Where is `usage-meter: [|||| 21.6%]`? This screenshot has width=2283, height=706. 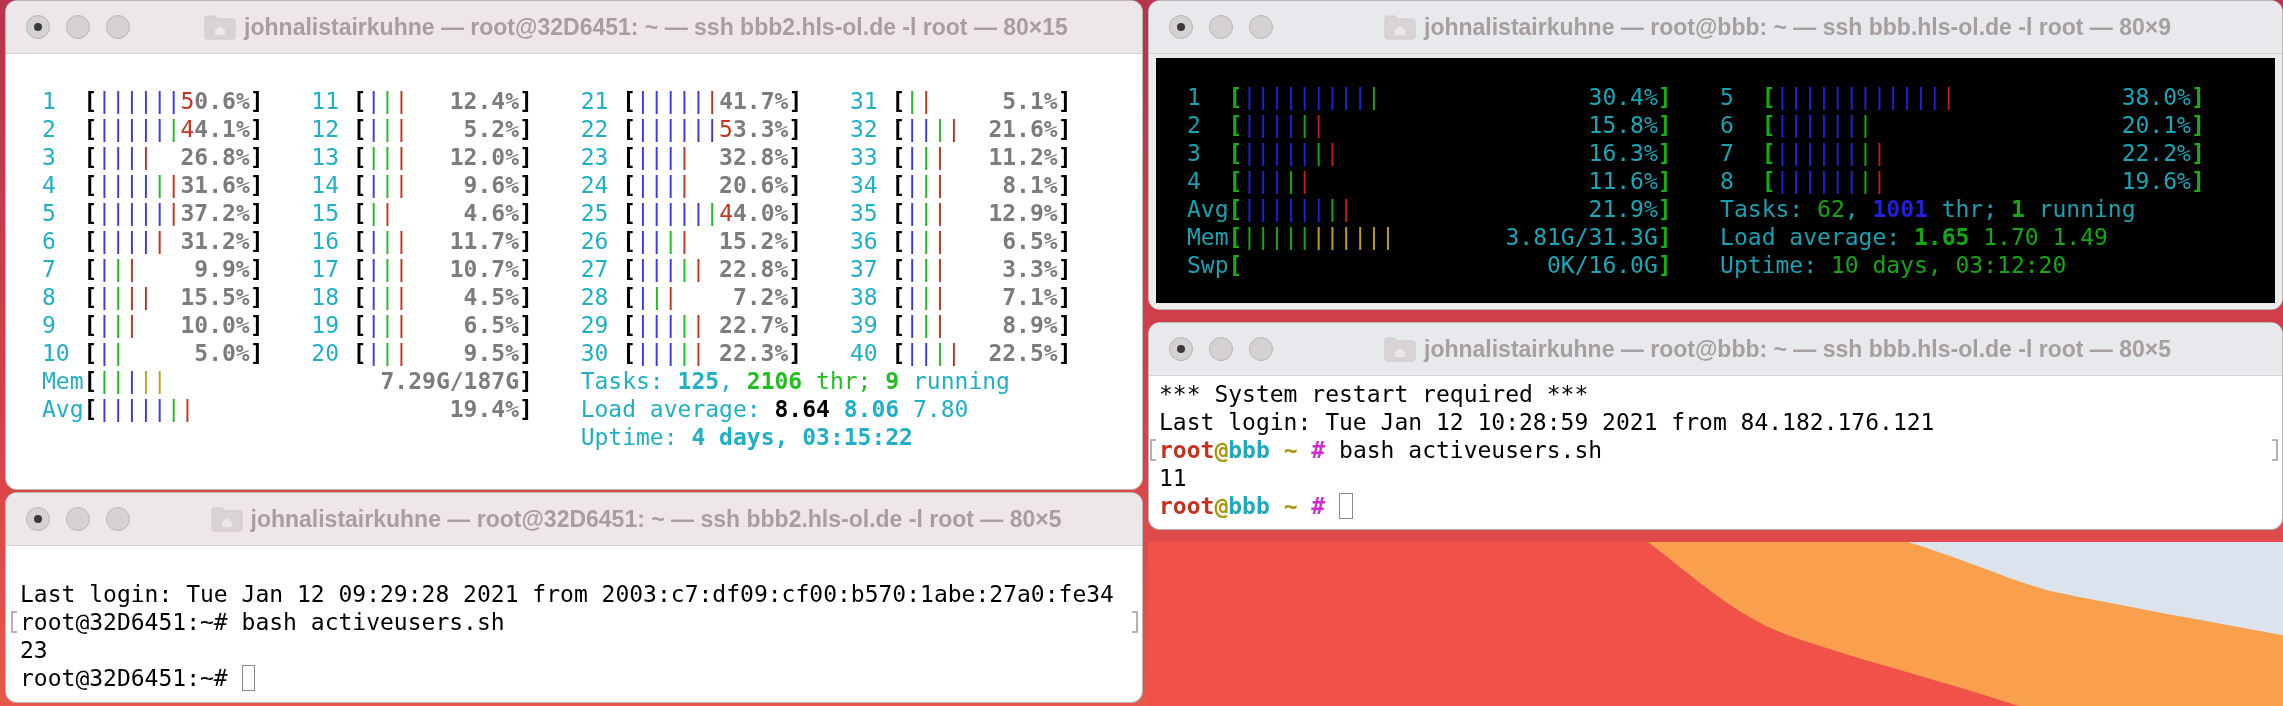
usage-meter: [|||| 21.6%] is located at coordinates (981, 129).